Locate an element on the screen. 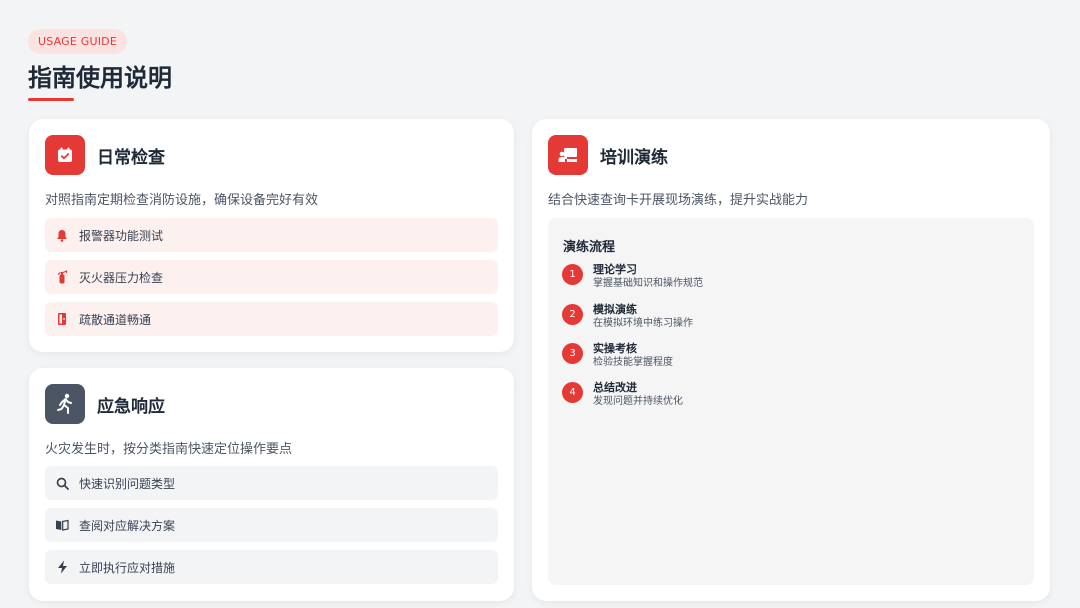 This screenshot has width=1080, height=608. flow-step: 4 总结改进 发现问题并持续优化 is located at coordinates (622, 394).